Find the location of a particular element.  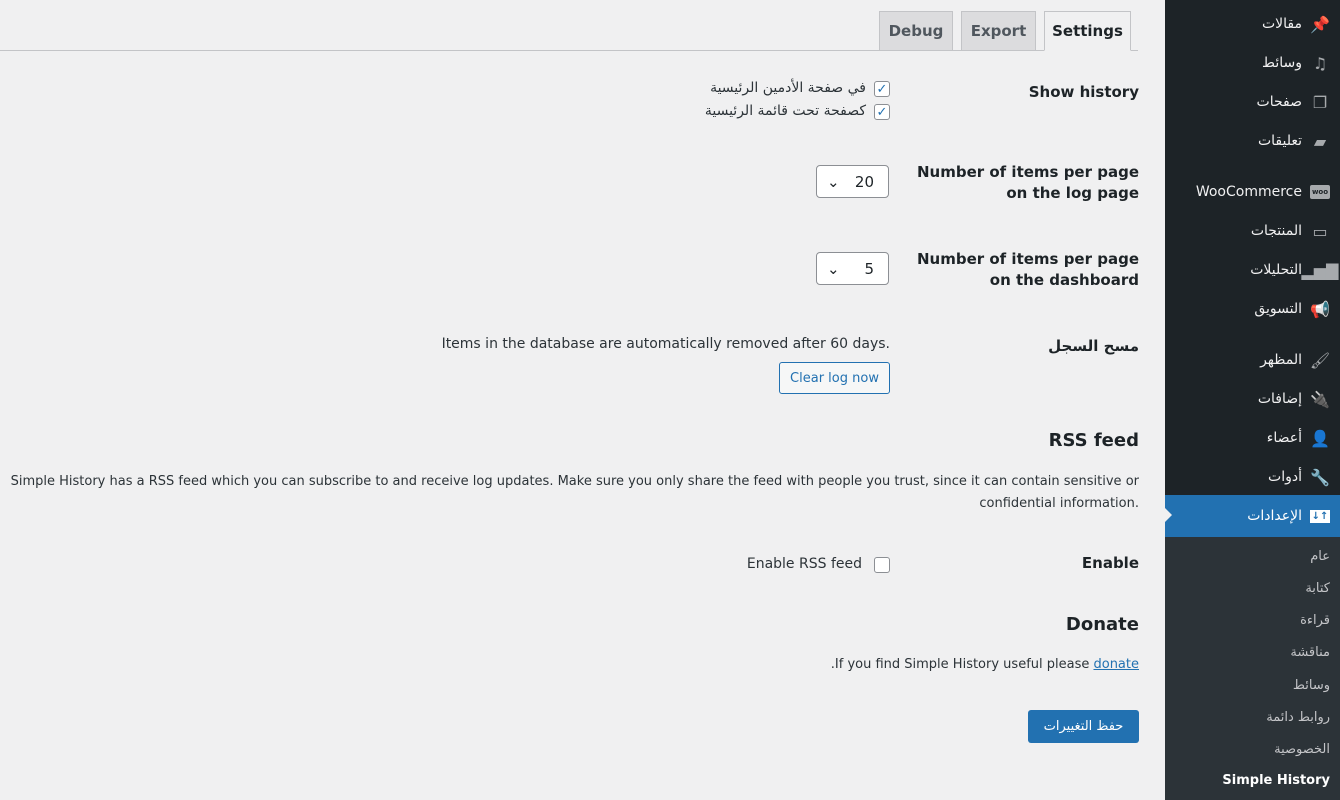

donate-sentence: If you find Simple History useful please is located at coordinates (964, 664).